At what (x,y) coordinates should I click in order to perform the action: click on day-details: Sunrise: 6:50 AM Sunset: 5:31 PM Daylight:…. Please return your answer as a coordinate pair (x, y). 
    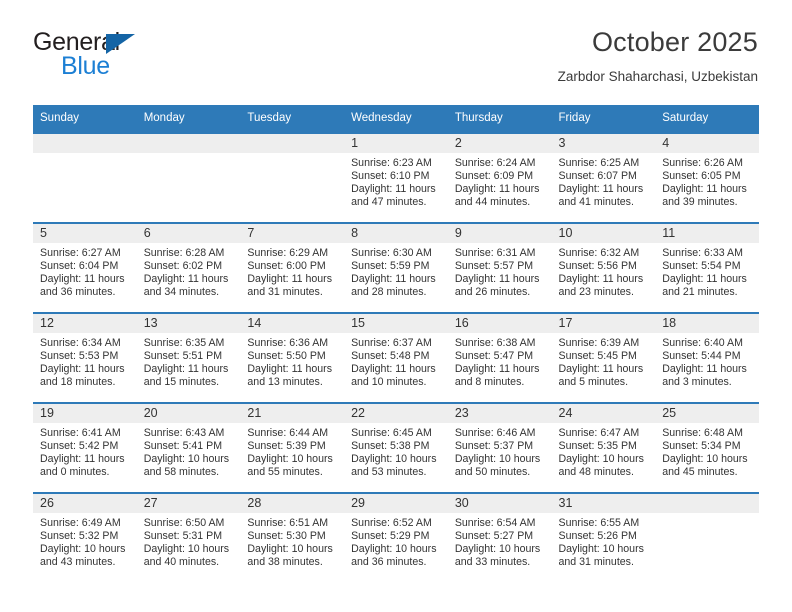
    Looking at the image, I should click on (189, 541).